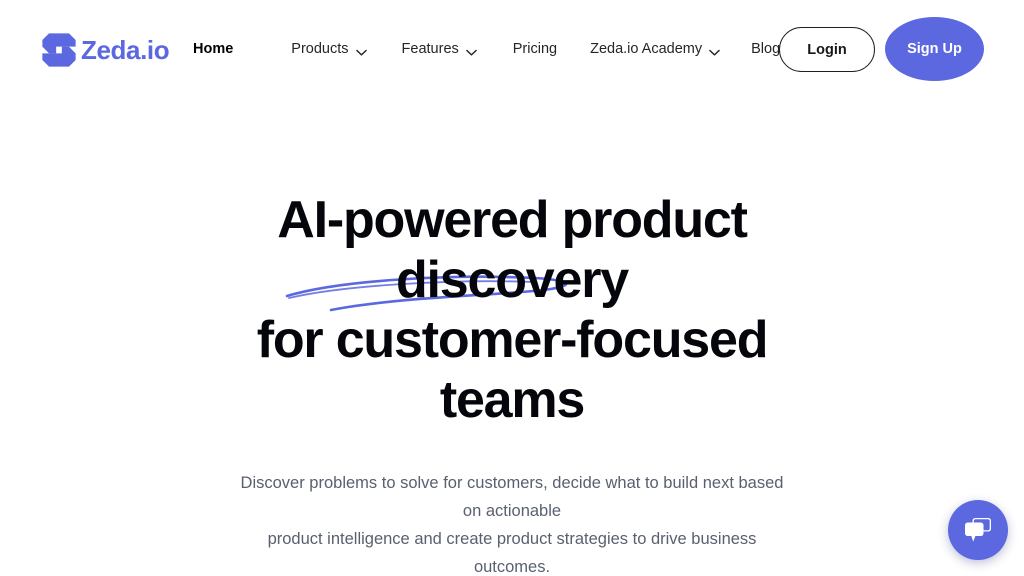  Describe the element at coordinates (512, 340) in the screenshot. I see `headline-line-3: for customer-focused` at that location.